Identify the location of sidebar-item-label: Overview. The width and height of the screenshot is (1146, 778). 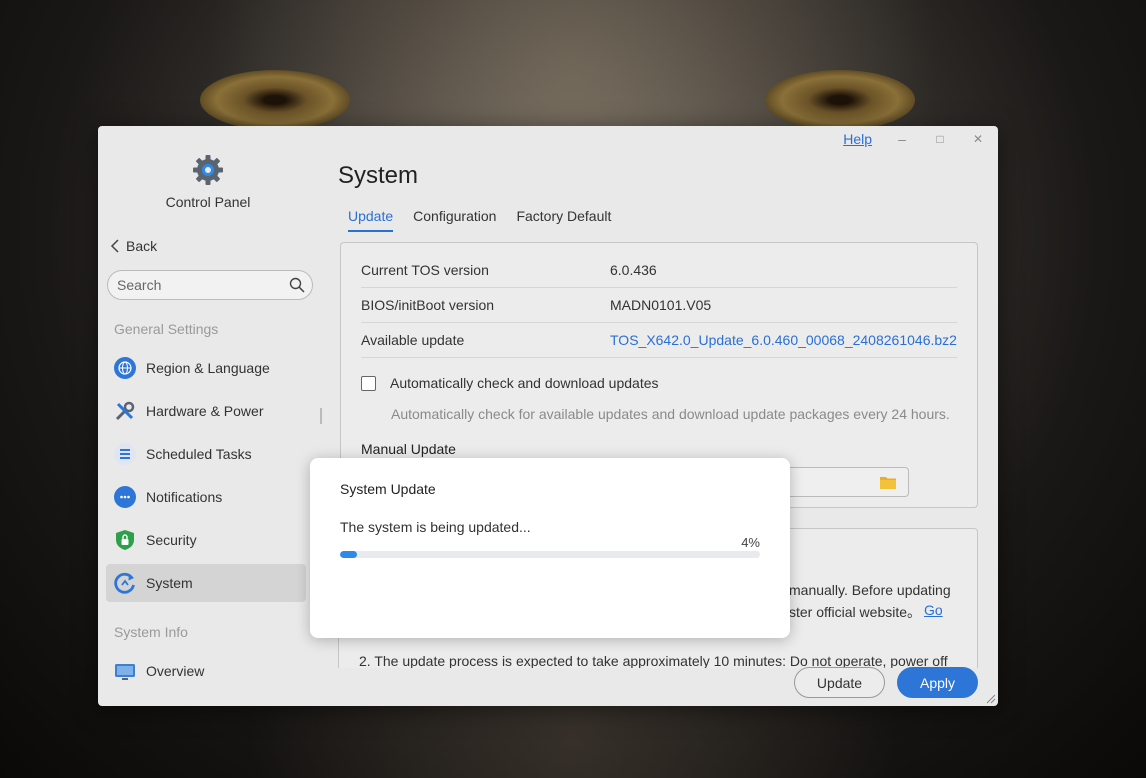
(175, 671).